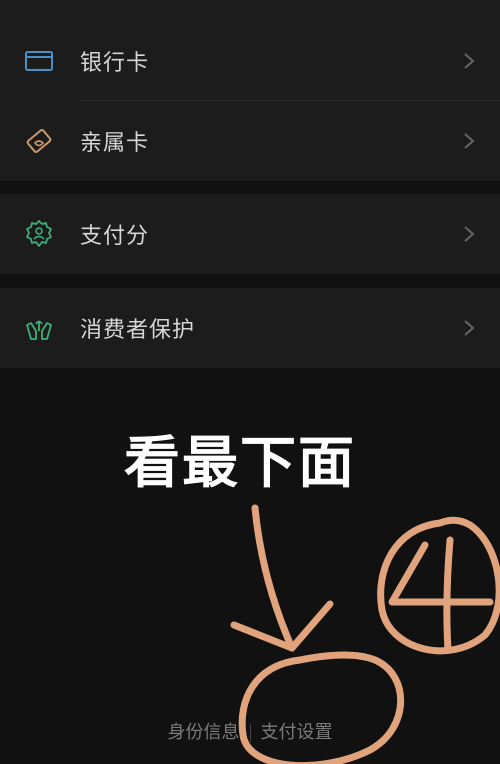 This screenshot has width=500, height=764. I want to click on circle-annotation, so click(321, 707).